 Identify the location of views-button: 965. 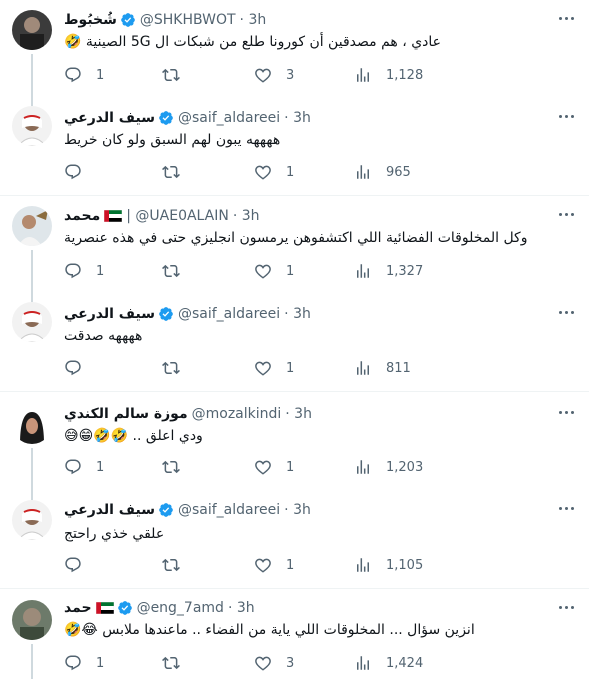
(382, 172).